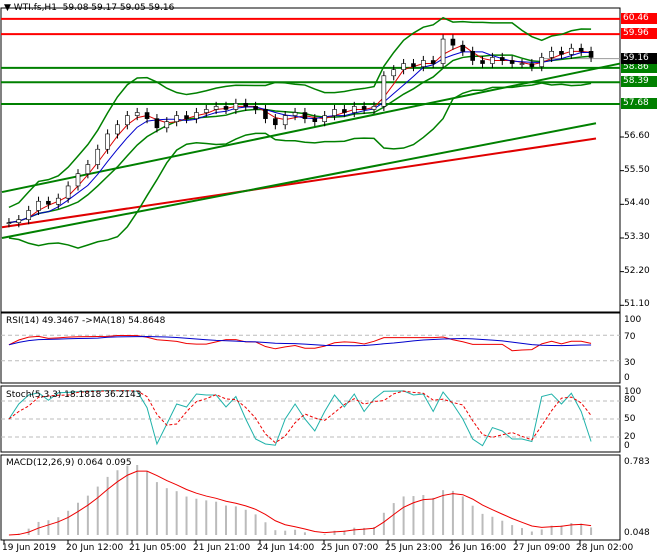 This screenshot has height=560, width=660. I want to click on symbol-label: WTI.fs,H1, so click(35, 8).